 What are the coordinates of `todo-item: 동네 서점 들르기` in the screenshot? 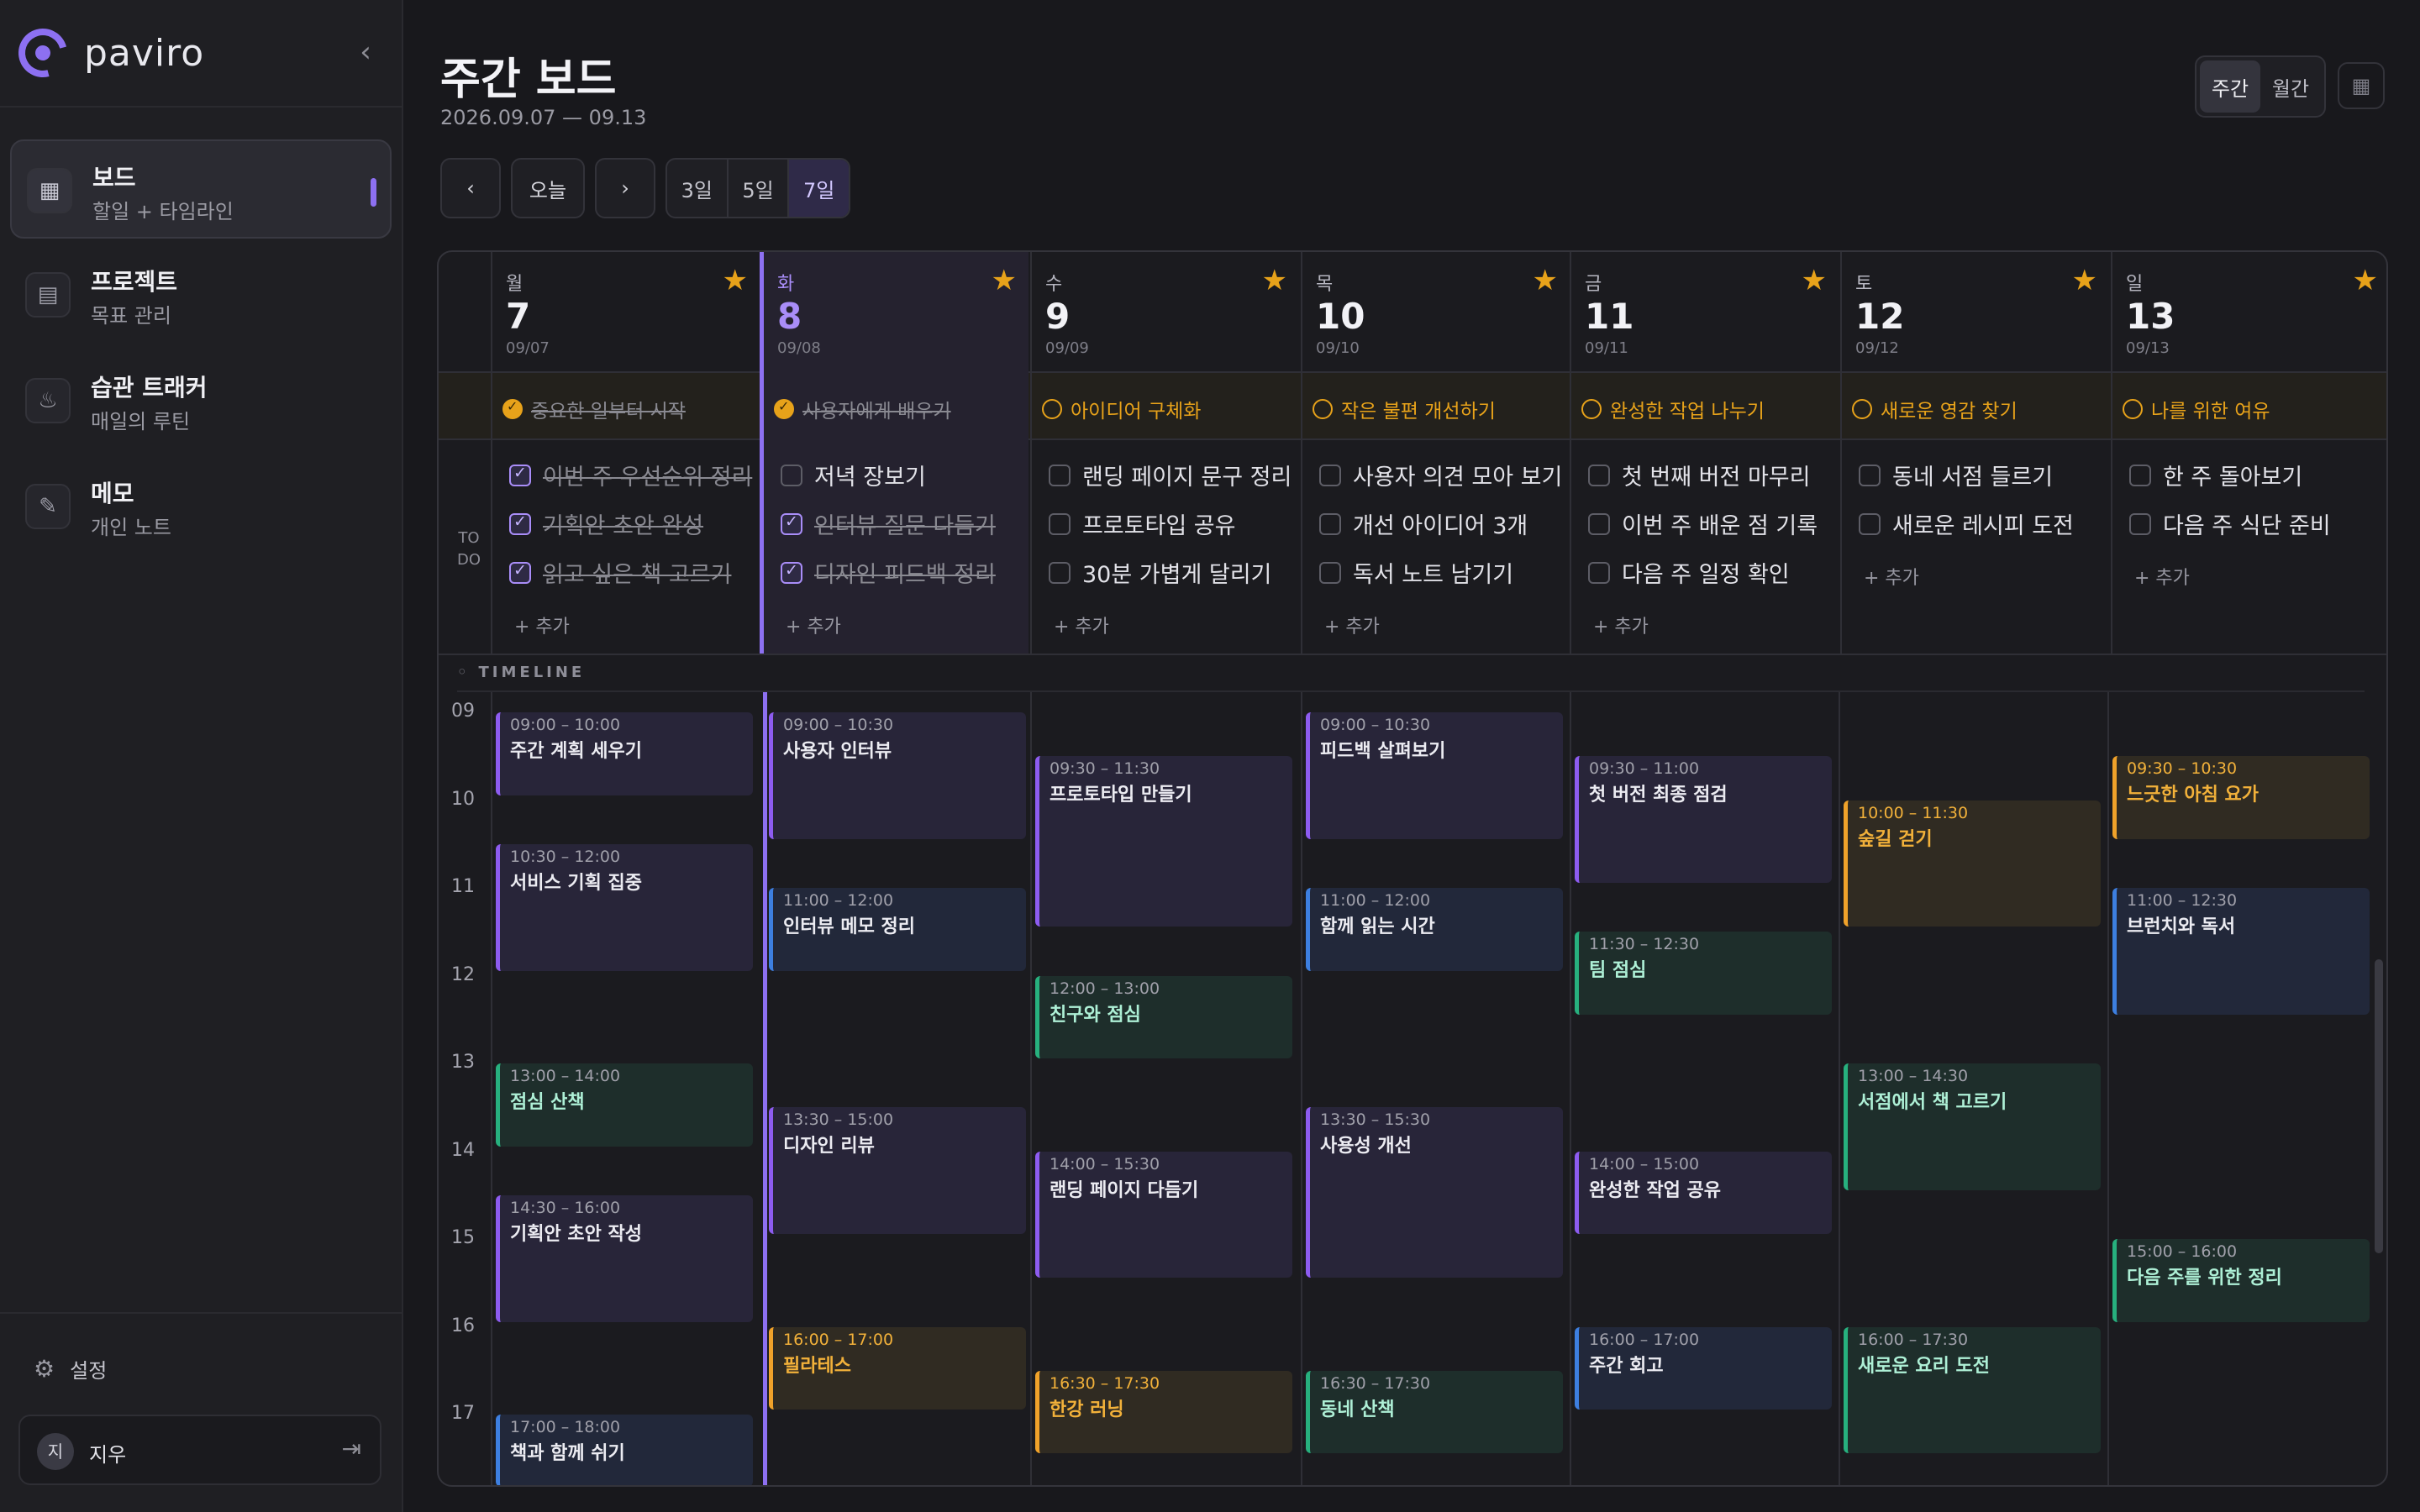 It's located at (1956, 475).